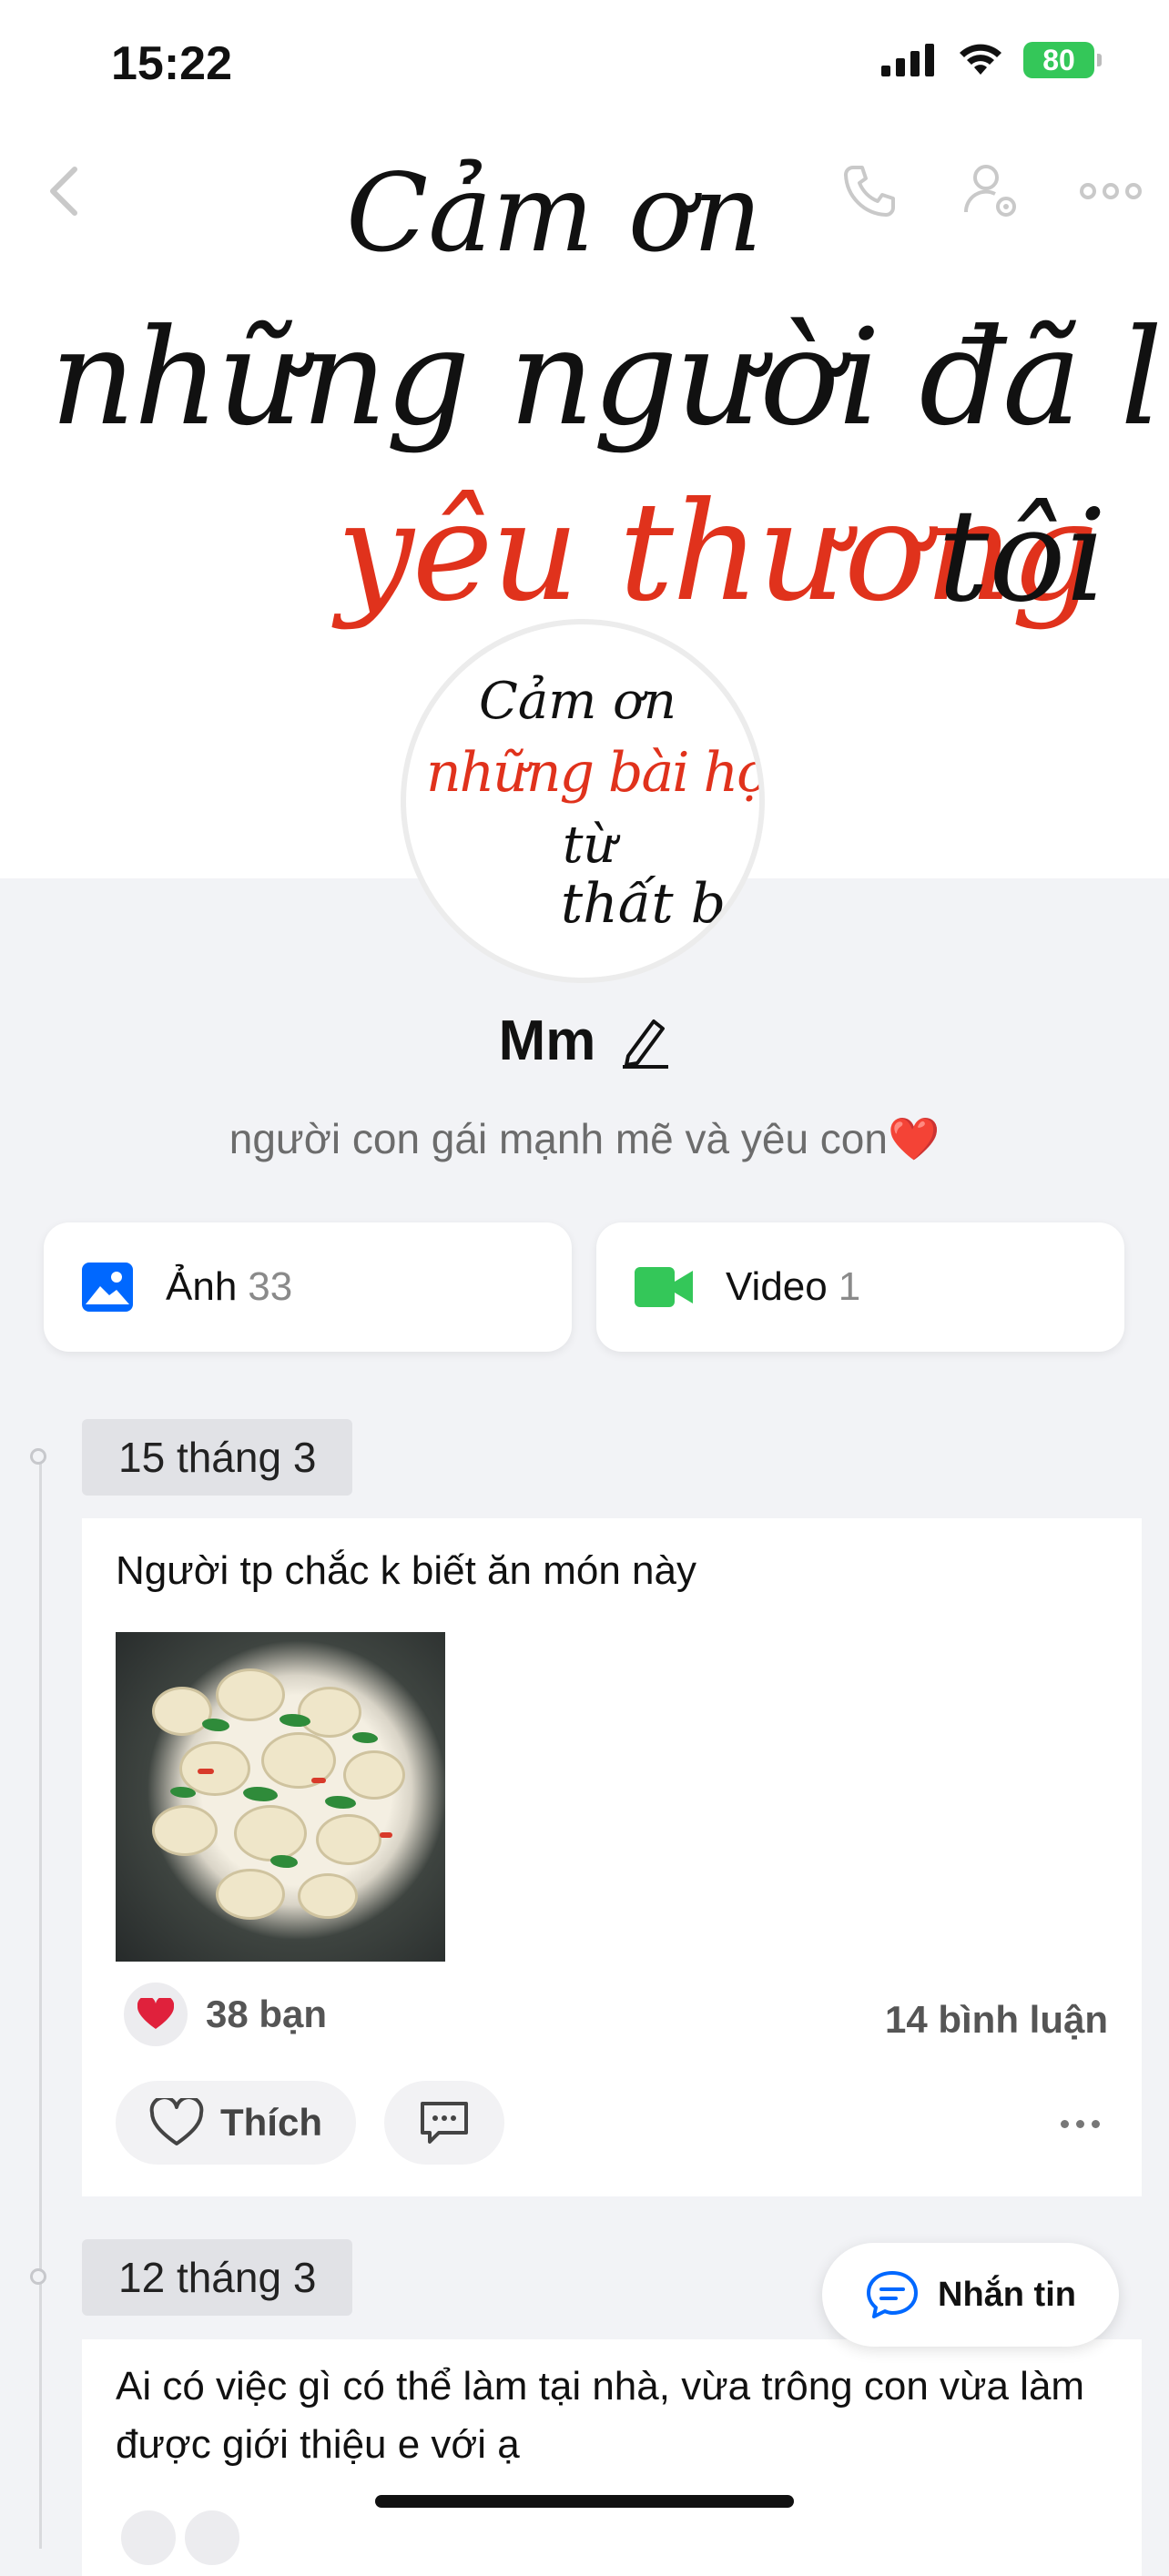  What do you see at coordinates (217, 1457) in the screenshot?
I see `post-date-chip: 15 tháng 3` at bounding box center [217, 1457].